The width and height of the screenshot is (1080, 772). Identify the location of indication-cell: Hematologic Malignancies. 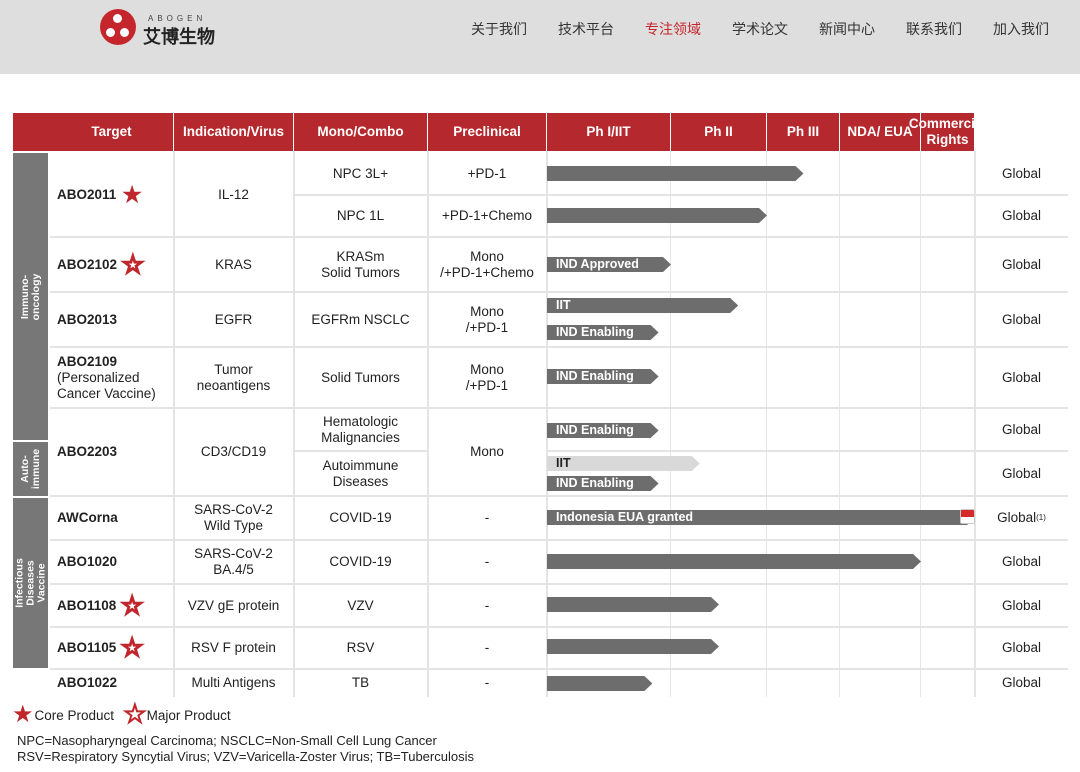
(360, 429).